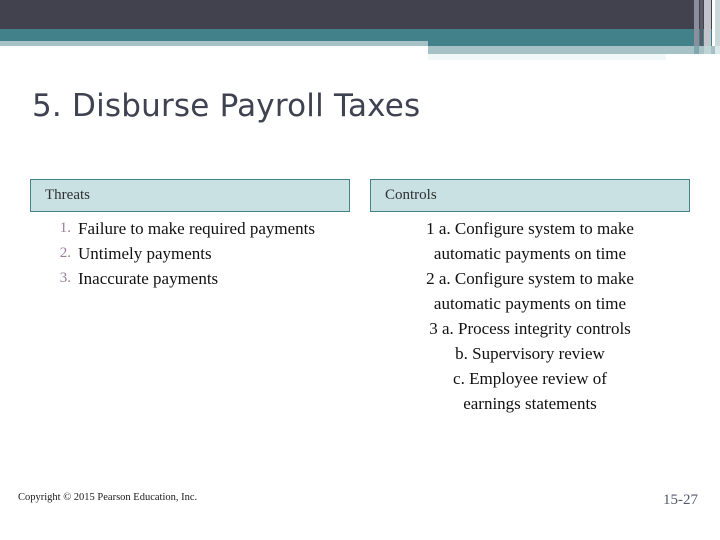 Image resolution: width=720 pixels, height=540 pixels. I want to click on list-item: Inaccurate payments, so click(198, 278).